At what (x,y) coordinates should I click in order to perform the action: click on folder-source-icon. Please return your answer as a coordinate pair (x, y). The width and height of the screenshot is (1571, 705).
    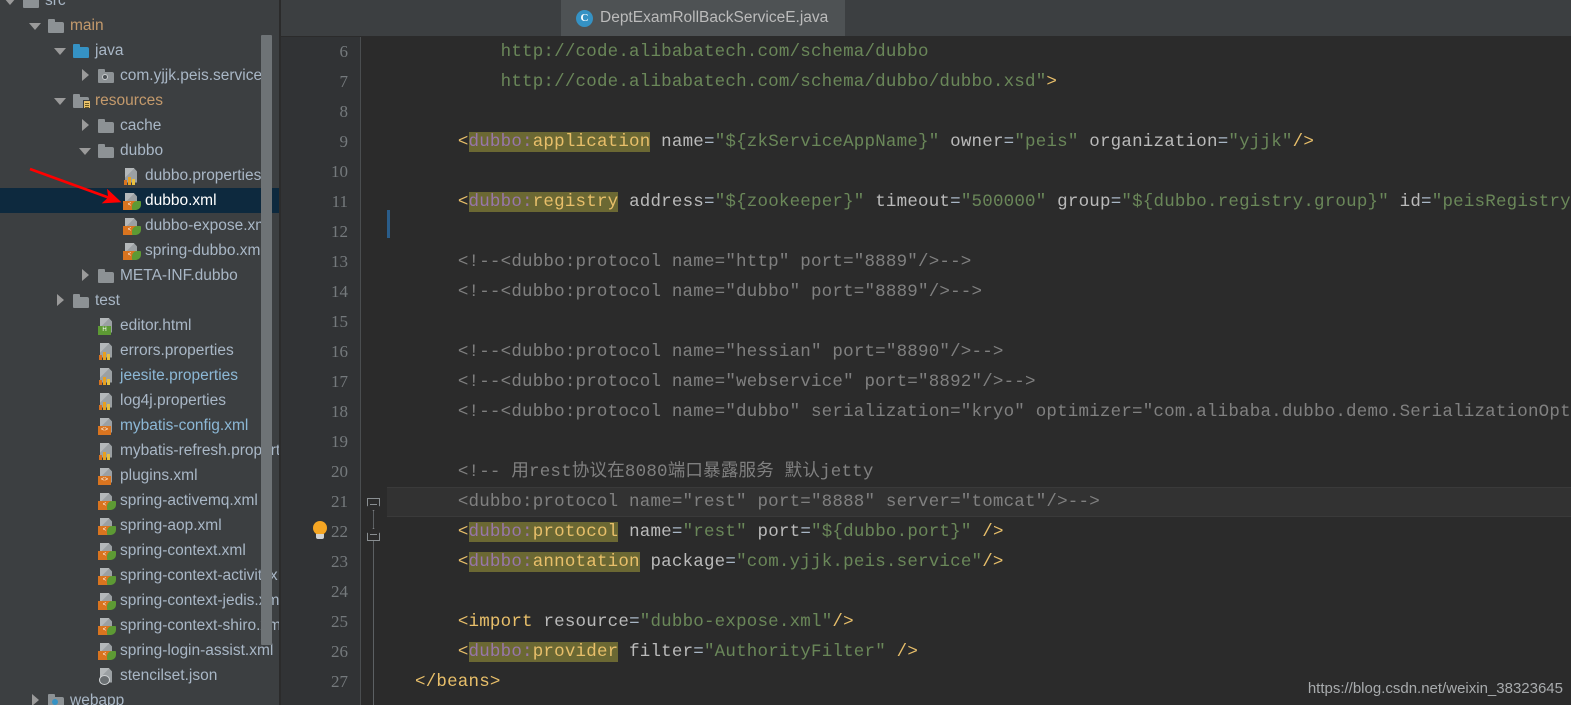
    Looking at the image, I should click on (81, 51).